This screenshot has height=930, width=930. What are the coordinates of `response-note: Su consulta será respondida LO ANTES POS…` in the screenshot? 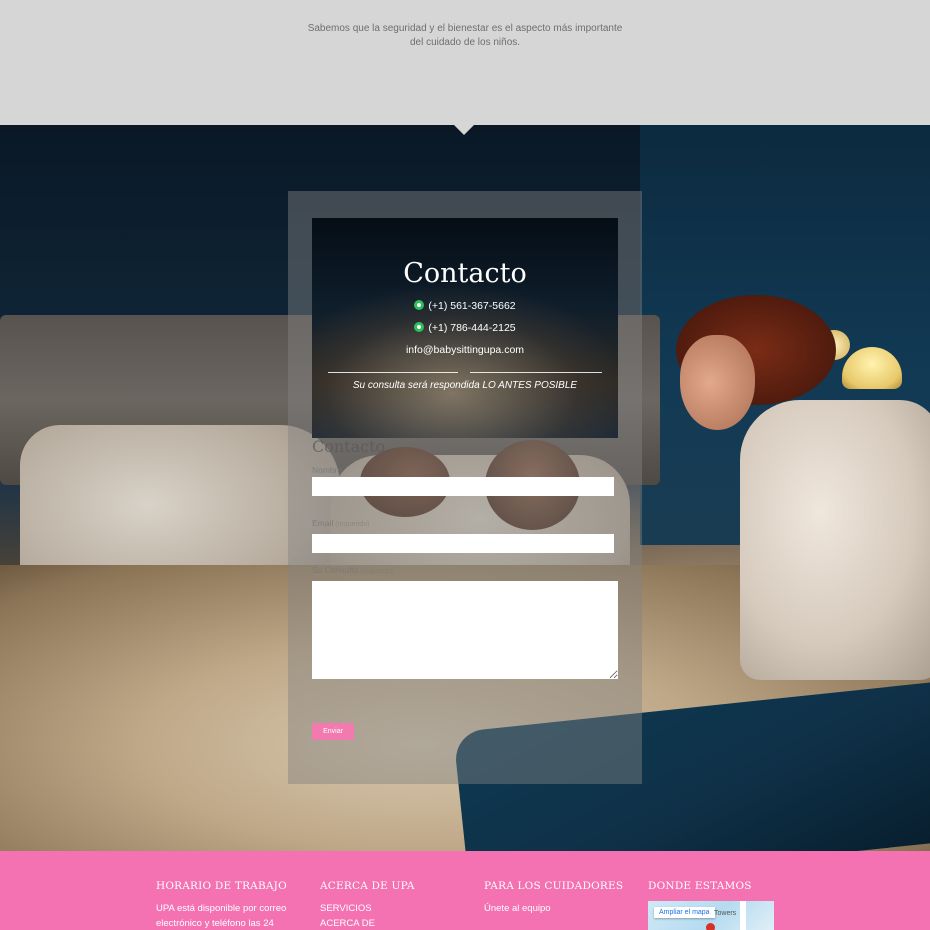 It's located at (465, 385).